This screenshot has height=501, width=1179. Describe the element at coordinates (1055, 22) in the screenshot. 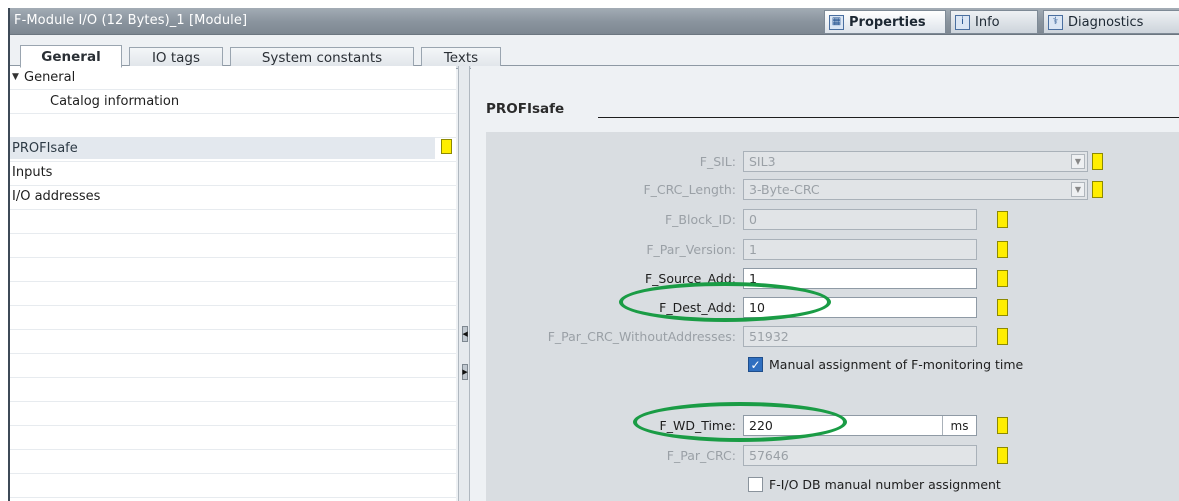

I see `diagnostics-icon: ⚕` at that location.